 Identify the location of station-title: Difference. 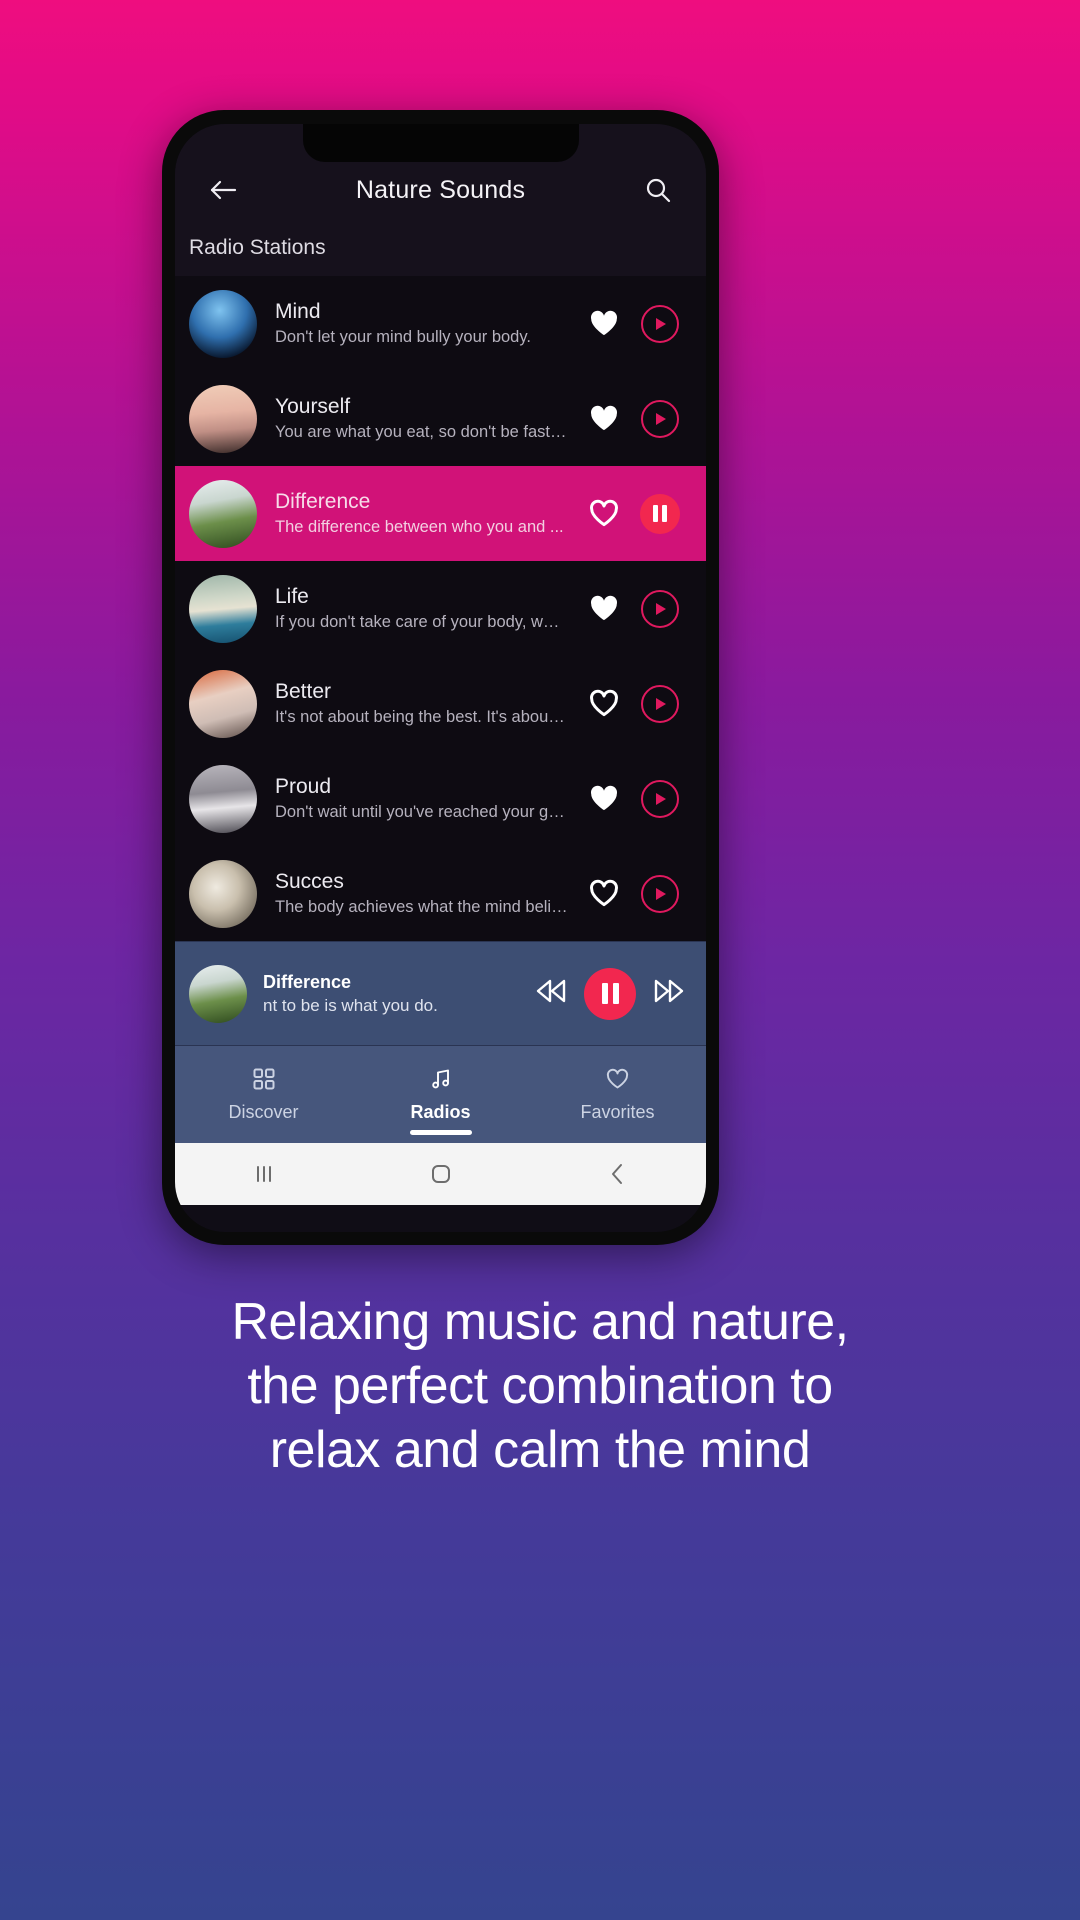
(323, 501).